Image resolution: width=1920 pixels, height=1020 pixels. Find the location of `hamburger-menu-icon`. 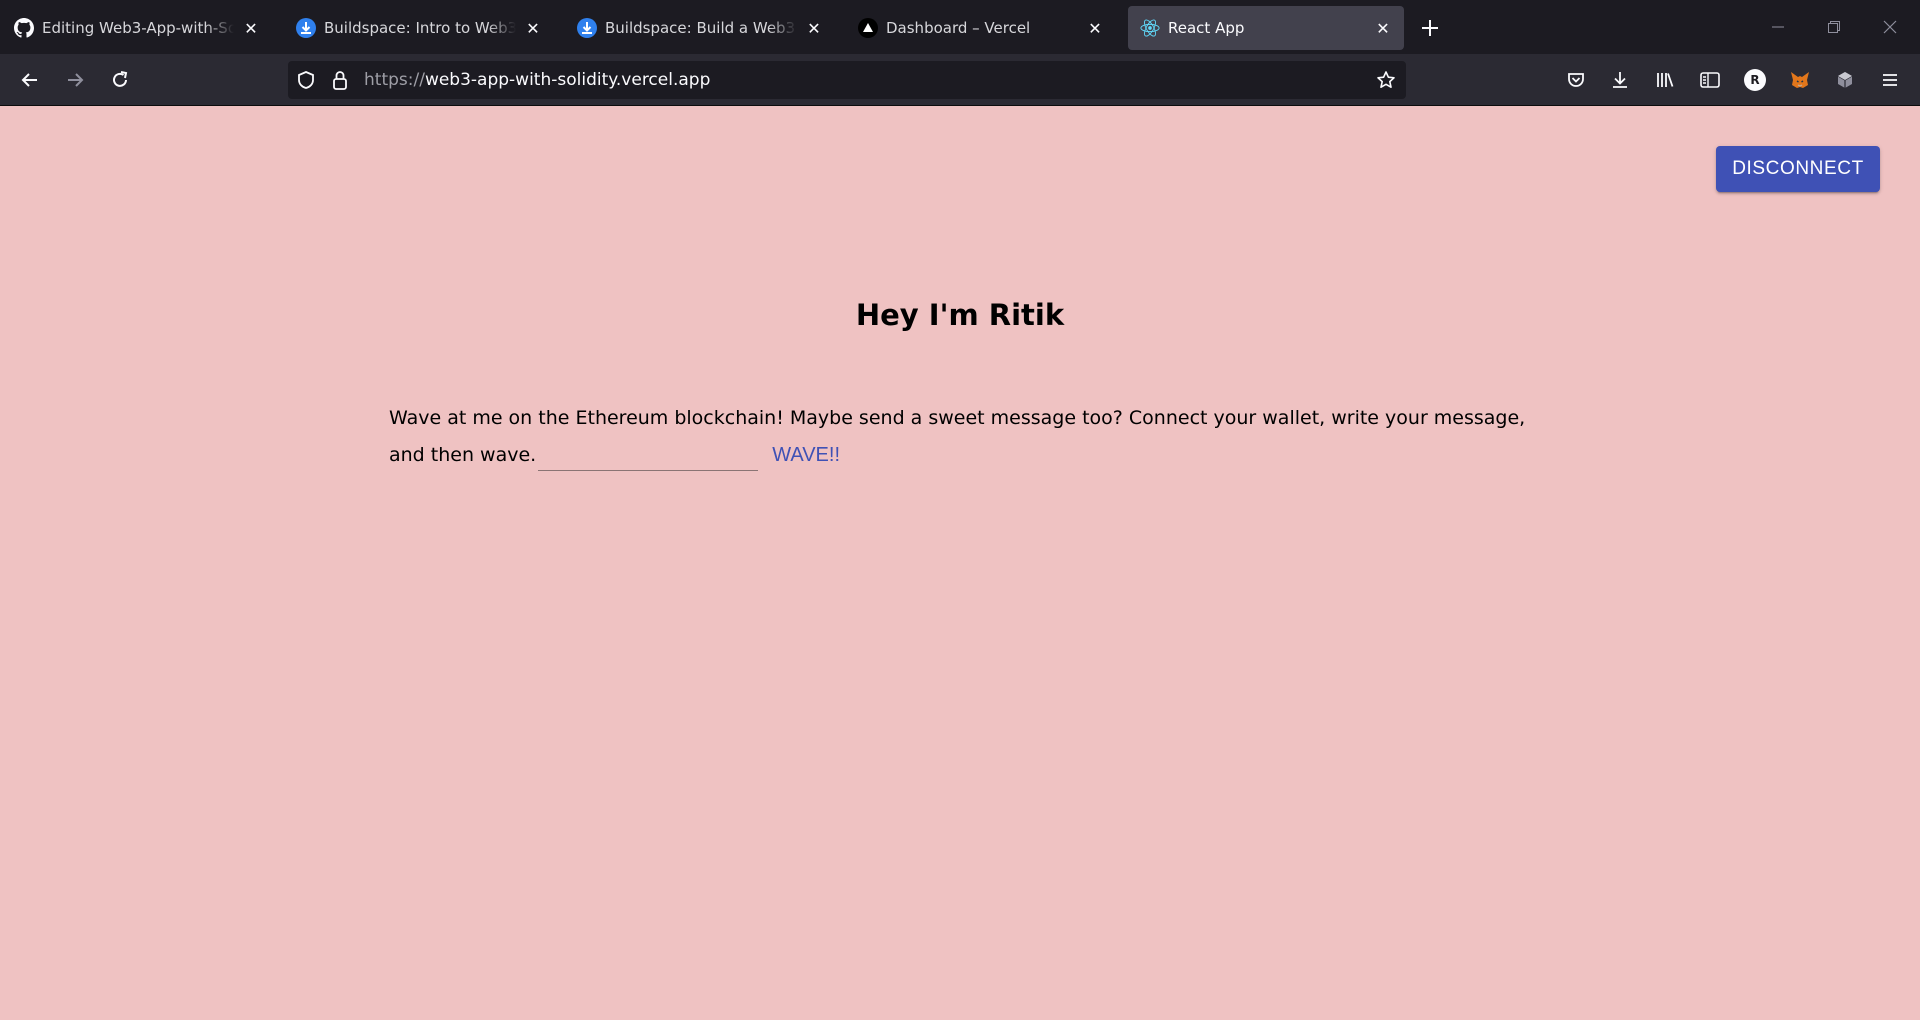

hamburger-menu-icon is located at coordinates (1890, 80).